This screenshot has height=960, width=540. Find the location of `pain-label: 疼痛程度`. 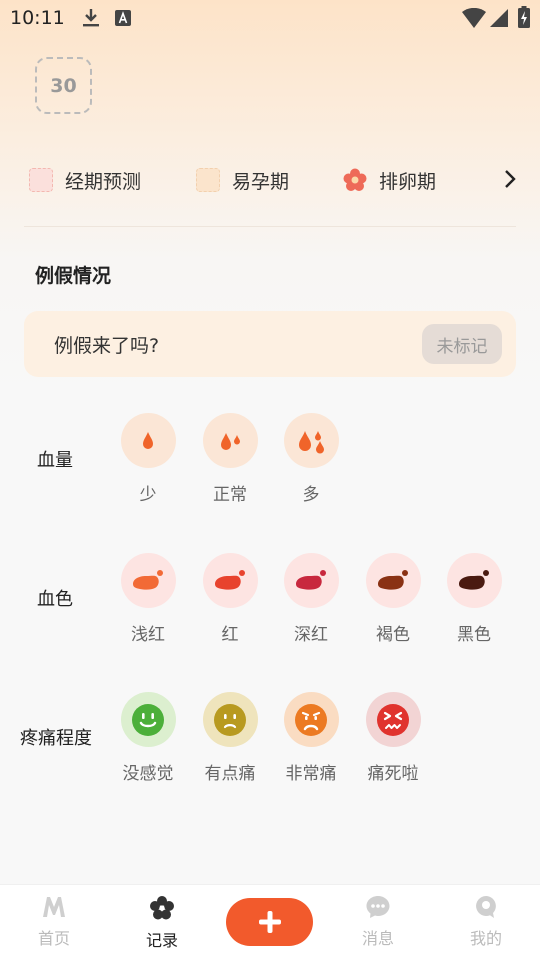

pain-label: 疼痛程度 is located at coordinates (56, 738).